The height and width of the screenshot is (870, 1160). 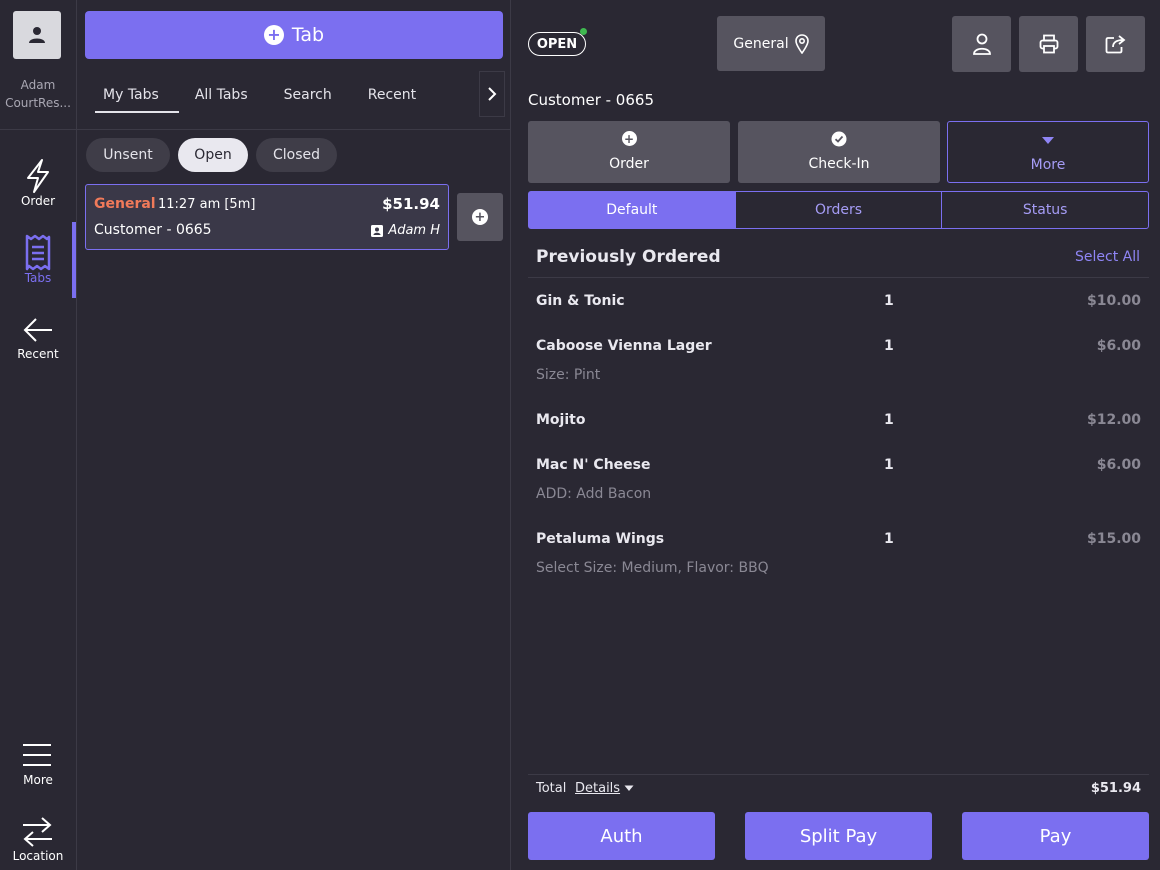 What do you see at coordinates (591, 100) in the screenshot?
I see `customer-name: Customer - 0665` at bounding box center [591, 100].